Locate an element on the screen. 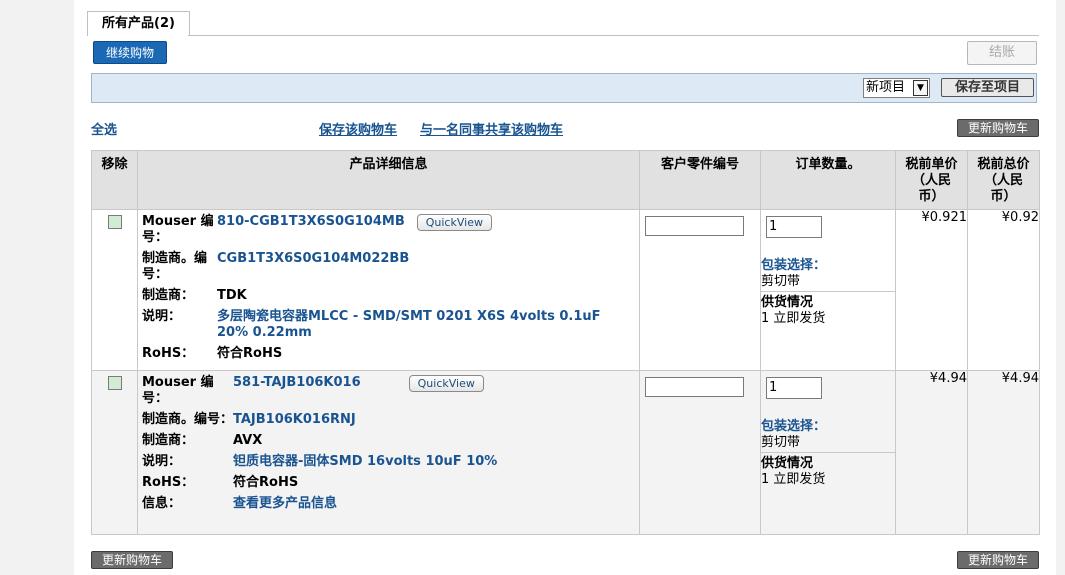 The image size is (1065, 575). chevron-down-icon: ▼ is located at coordinates (920, 88).